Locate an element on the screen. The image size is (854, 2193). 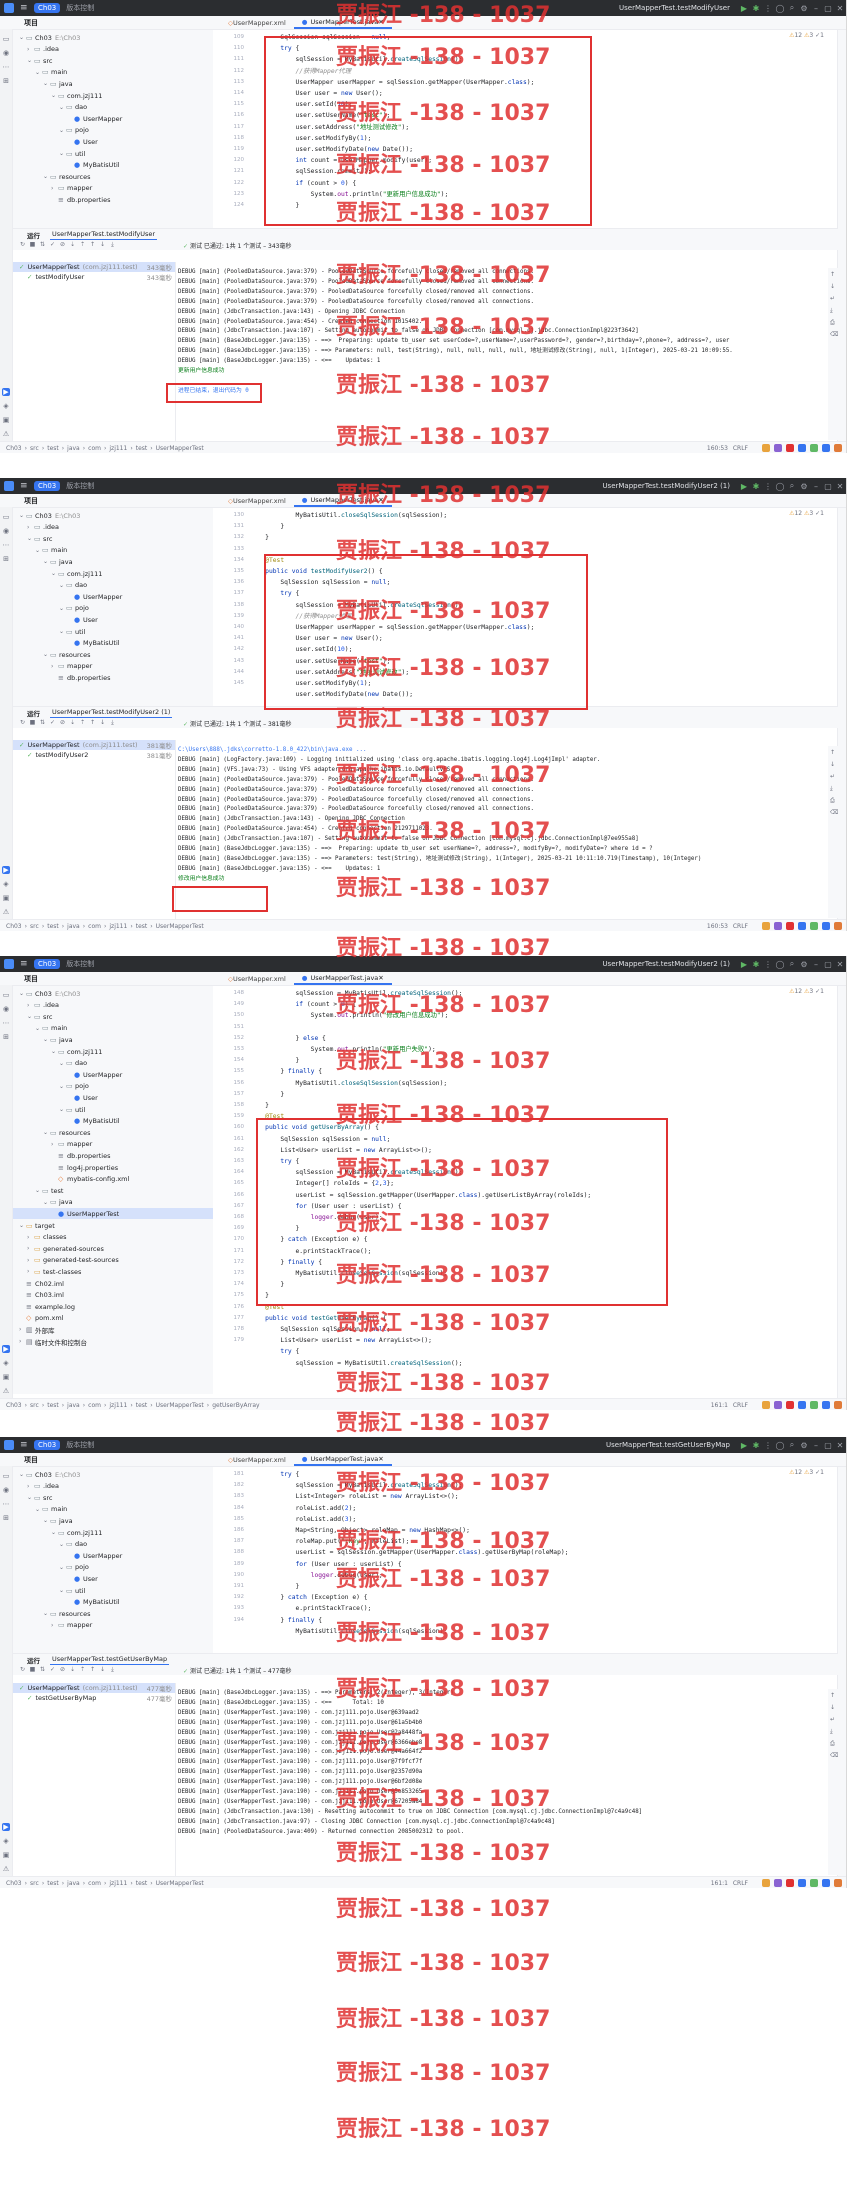
tree-item: ⌄ ▭ target is located at coordinates (37, 1225).